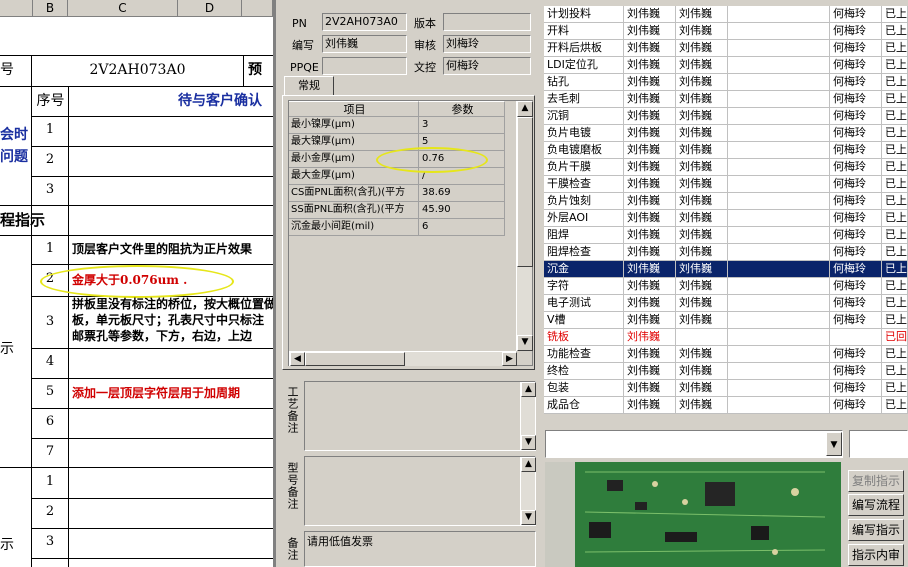 The width and height of the screenshot is (908, 567). I want to click on copy-instructions-button: 复制指示, so click(876, 481).